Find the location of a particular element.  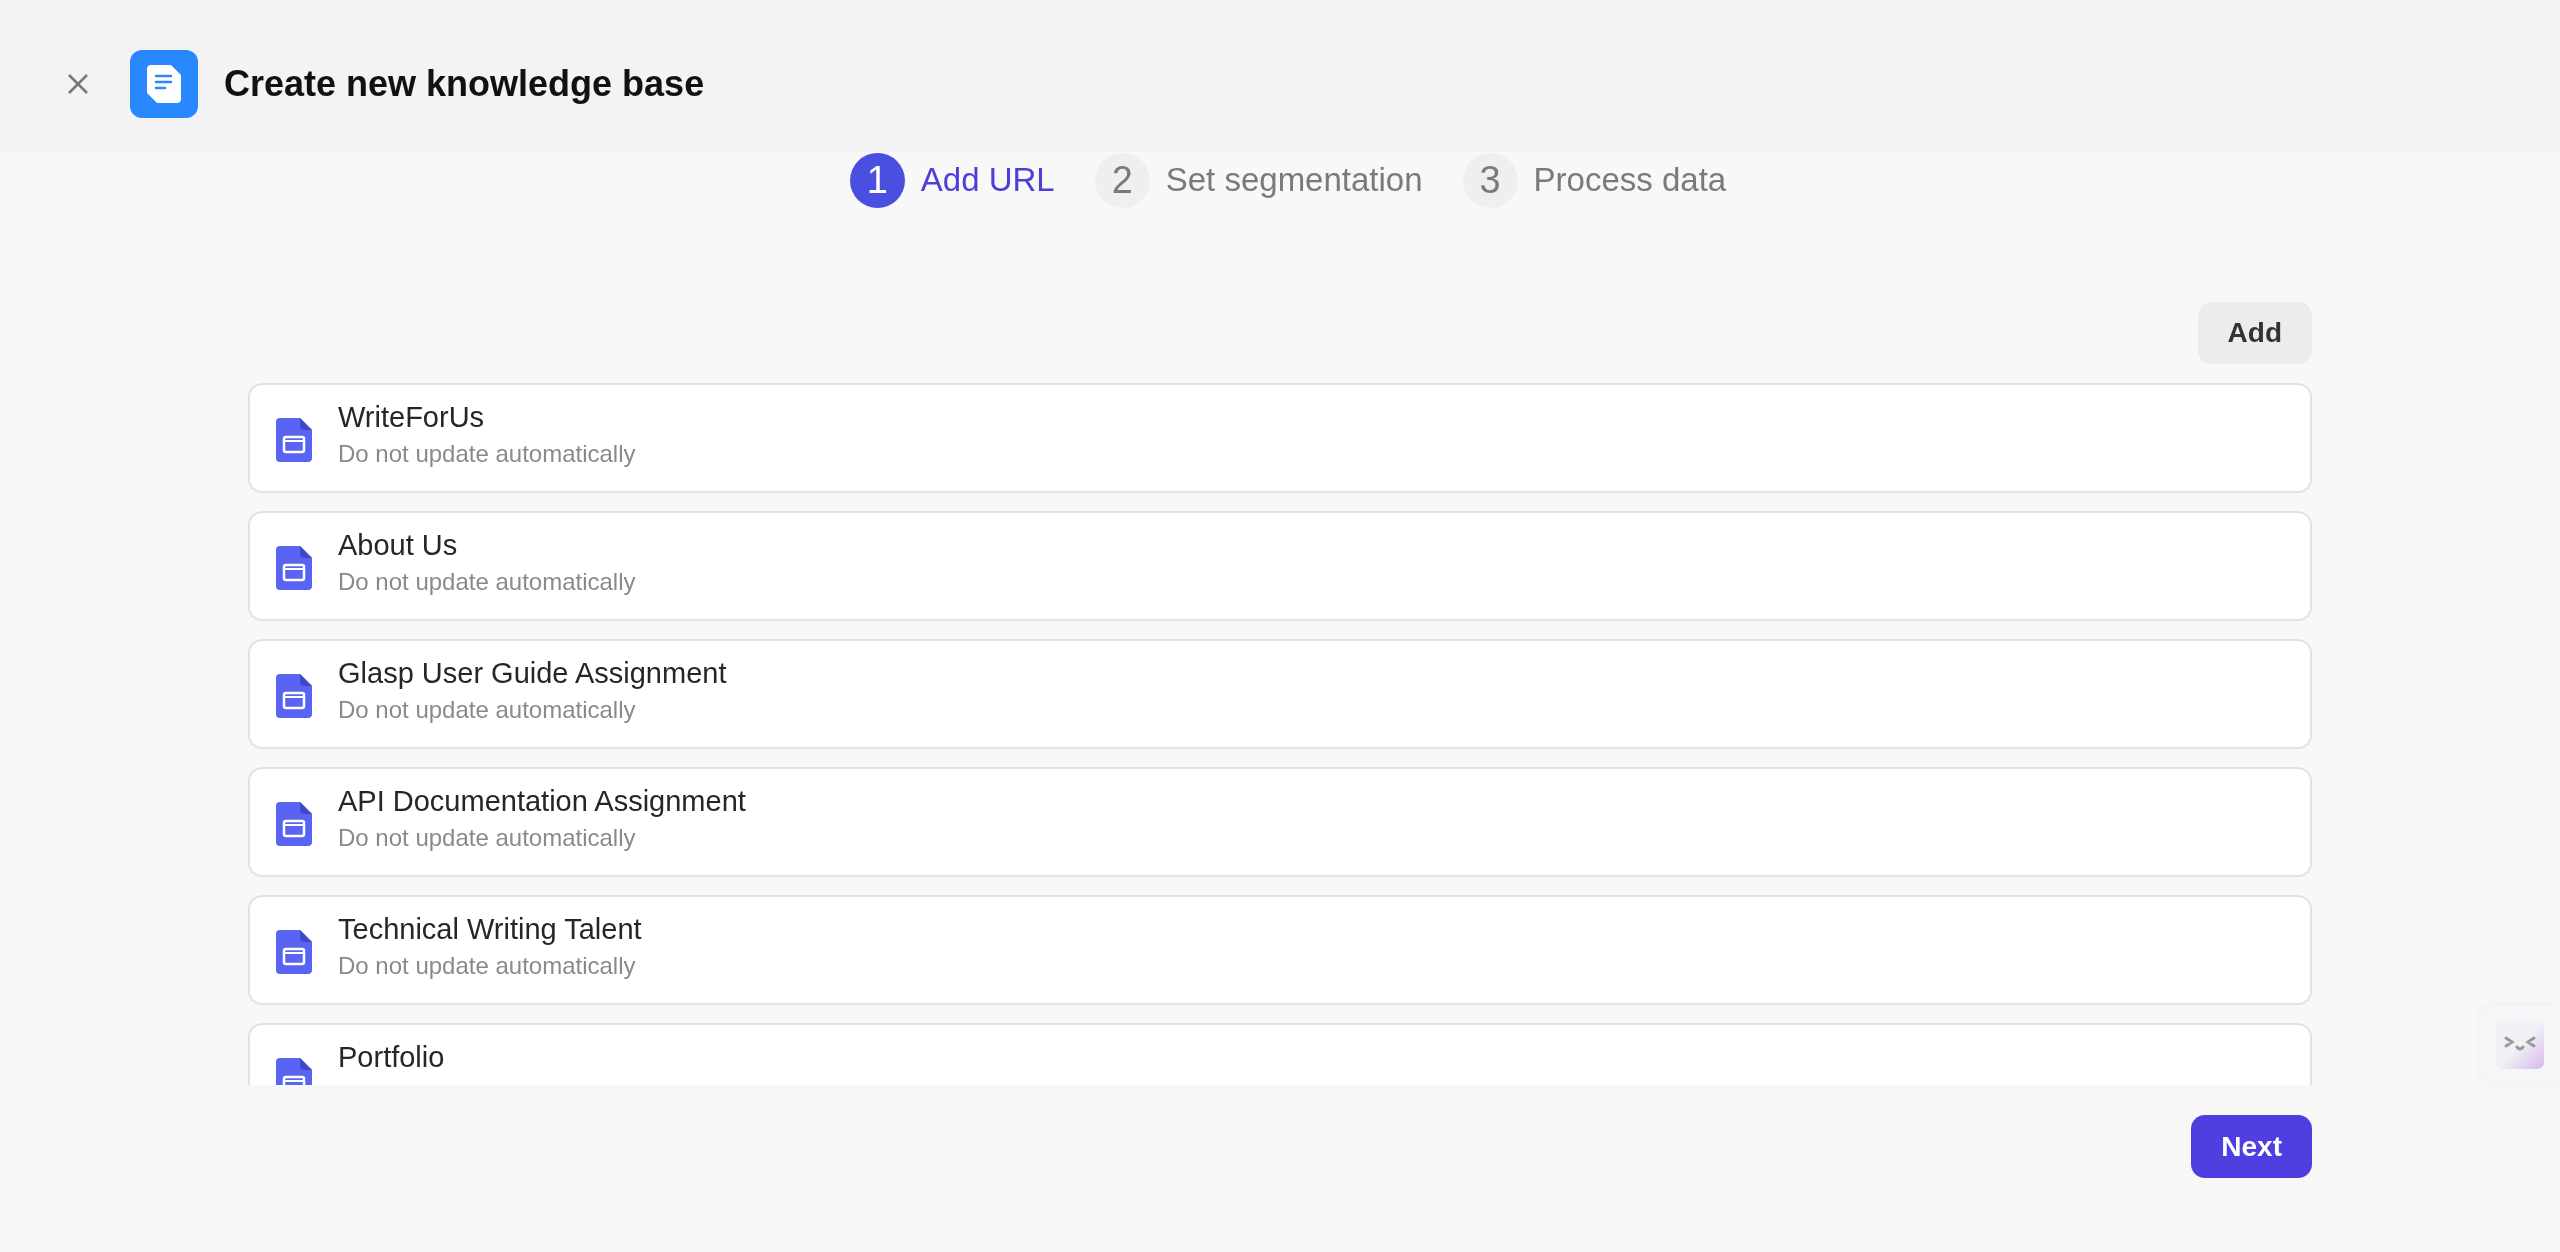

step-tab: 2 Set segmentation is located at coordinates (1258, 180).